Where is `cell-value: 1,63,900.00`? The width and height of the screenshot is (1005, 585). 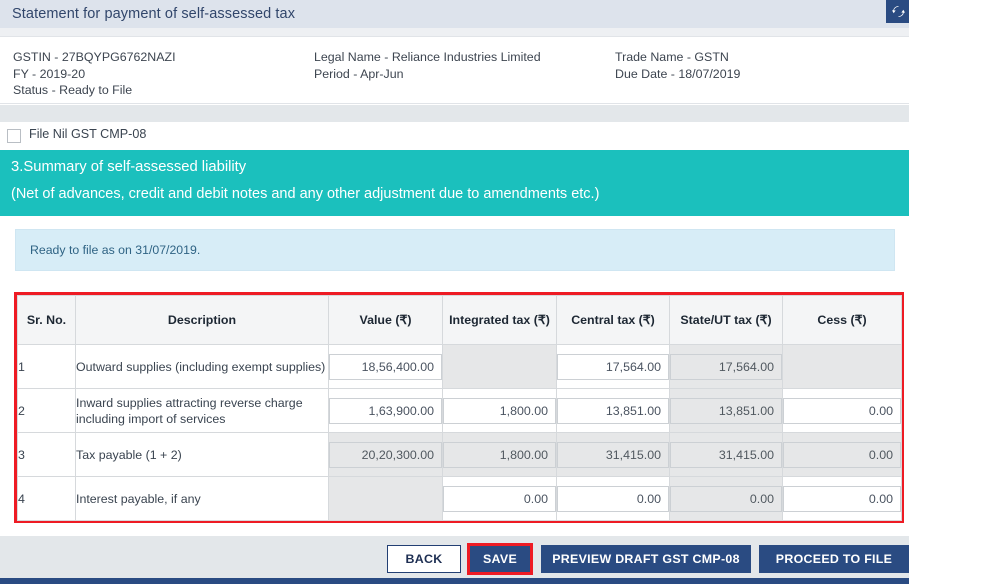
cell-value: 1,63,900.00 is located at coordinates (385, 410).